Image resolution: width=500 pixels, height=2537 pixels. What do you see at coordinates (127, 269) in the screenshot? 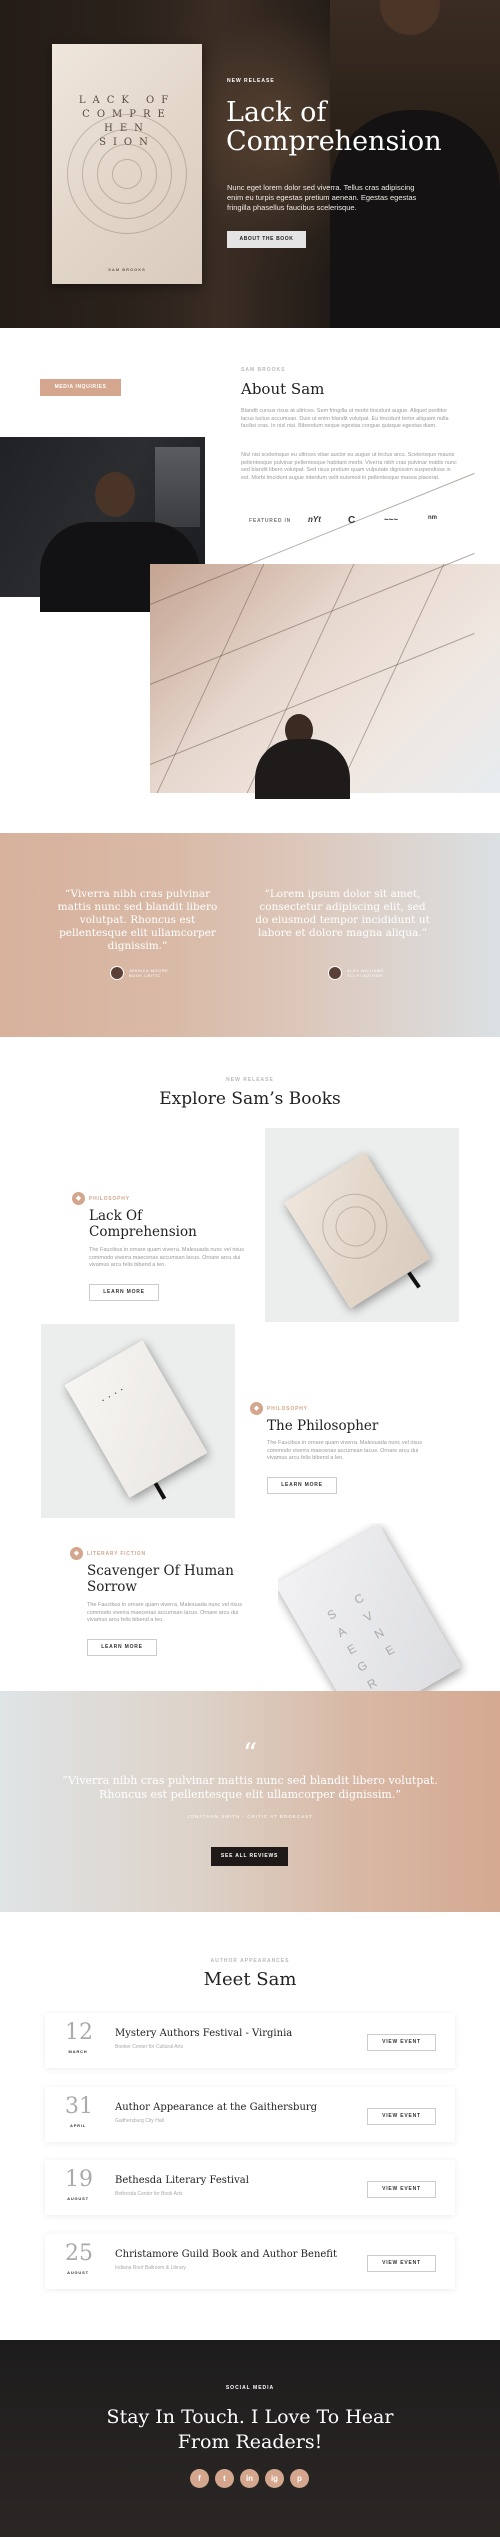
I see `hero-book-author: SAM BROOKS` at bounding box center [127, 269].